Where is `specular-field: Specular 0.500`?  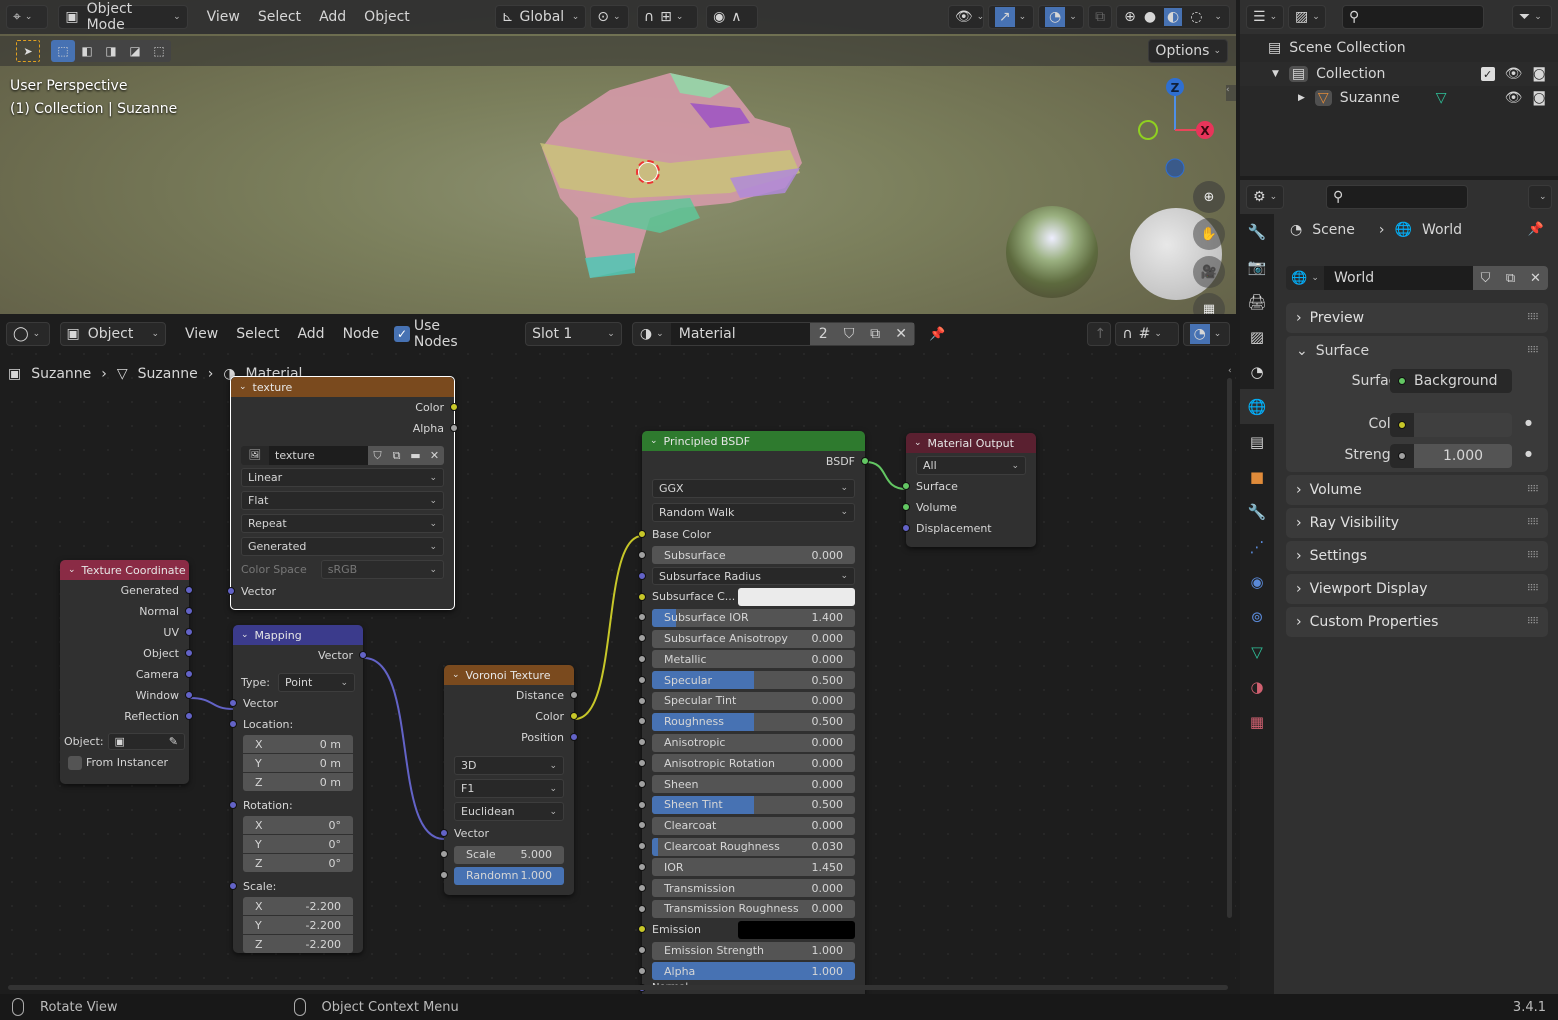 specular-field: Specular 0.500 is located at coordinates (753, 680).